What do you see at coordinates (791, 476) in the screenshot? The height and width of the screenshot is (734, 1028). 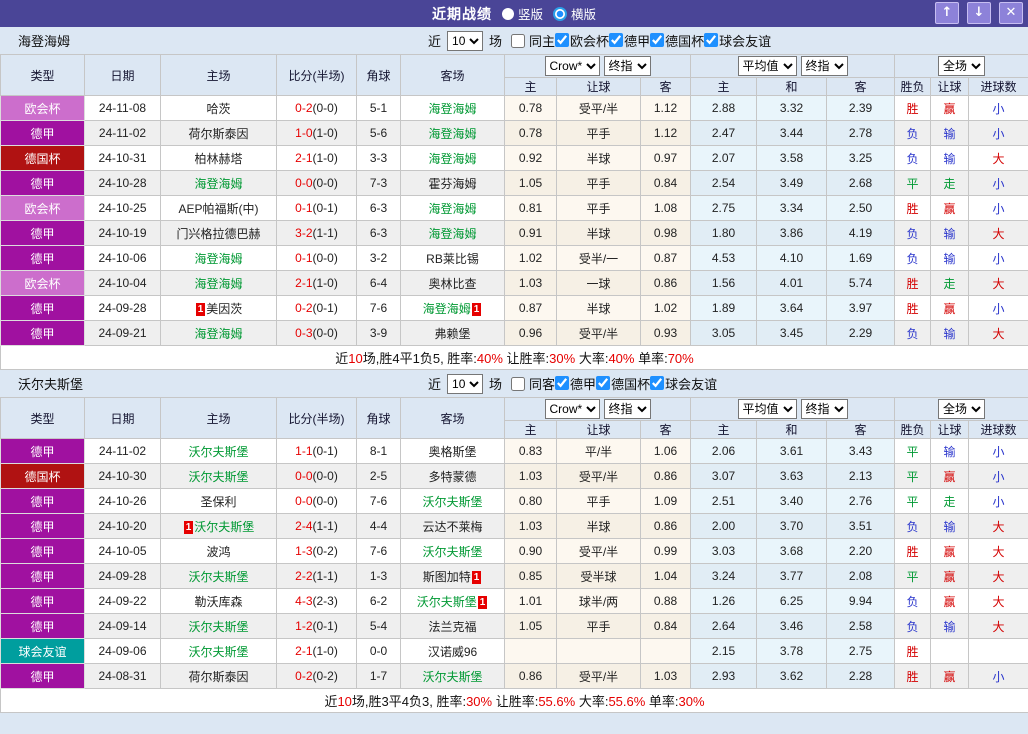 I see `avg-draw: 3.63` at bounding box center [791, 476].